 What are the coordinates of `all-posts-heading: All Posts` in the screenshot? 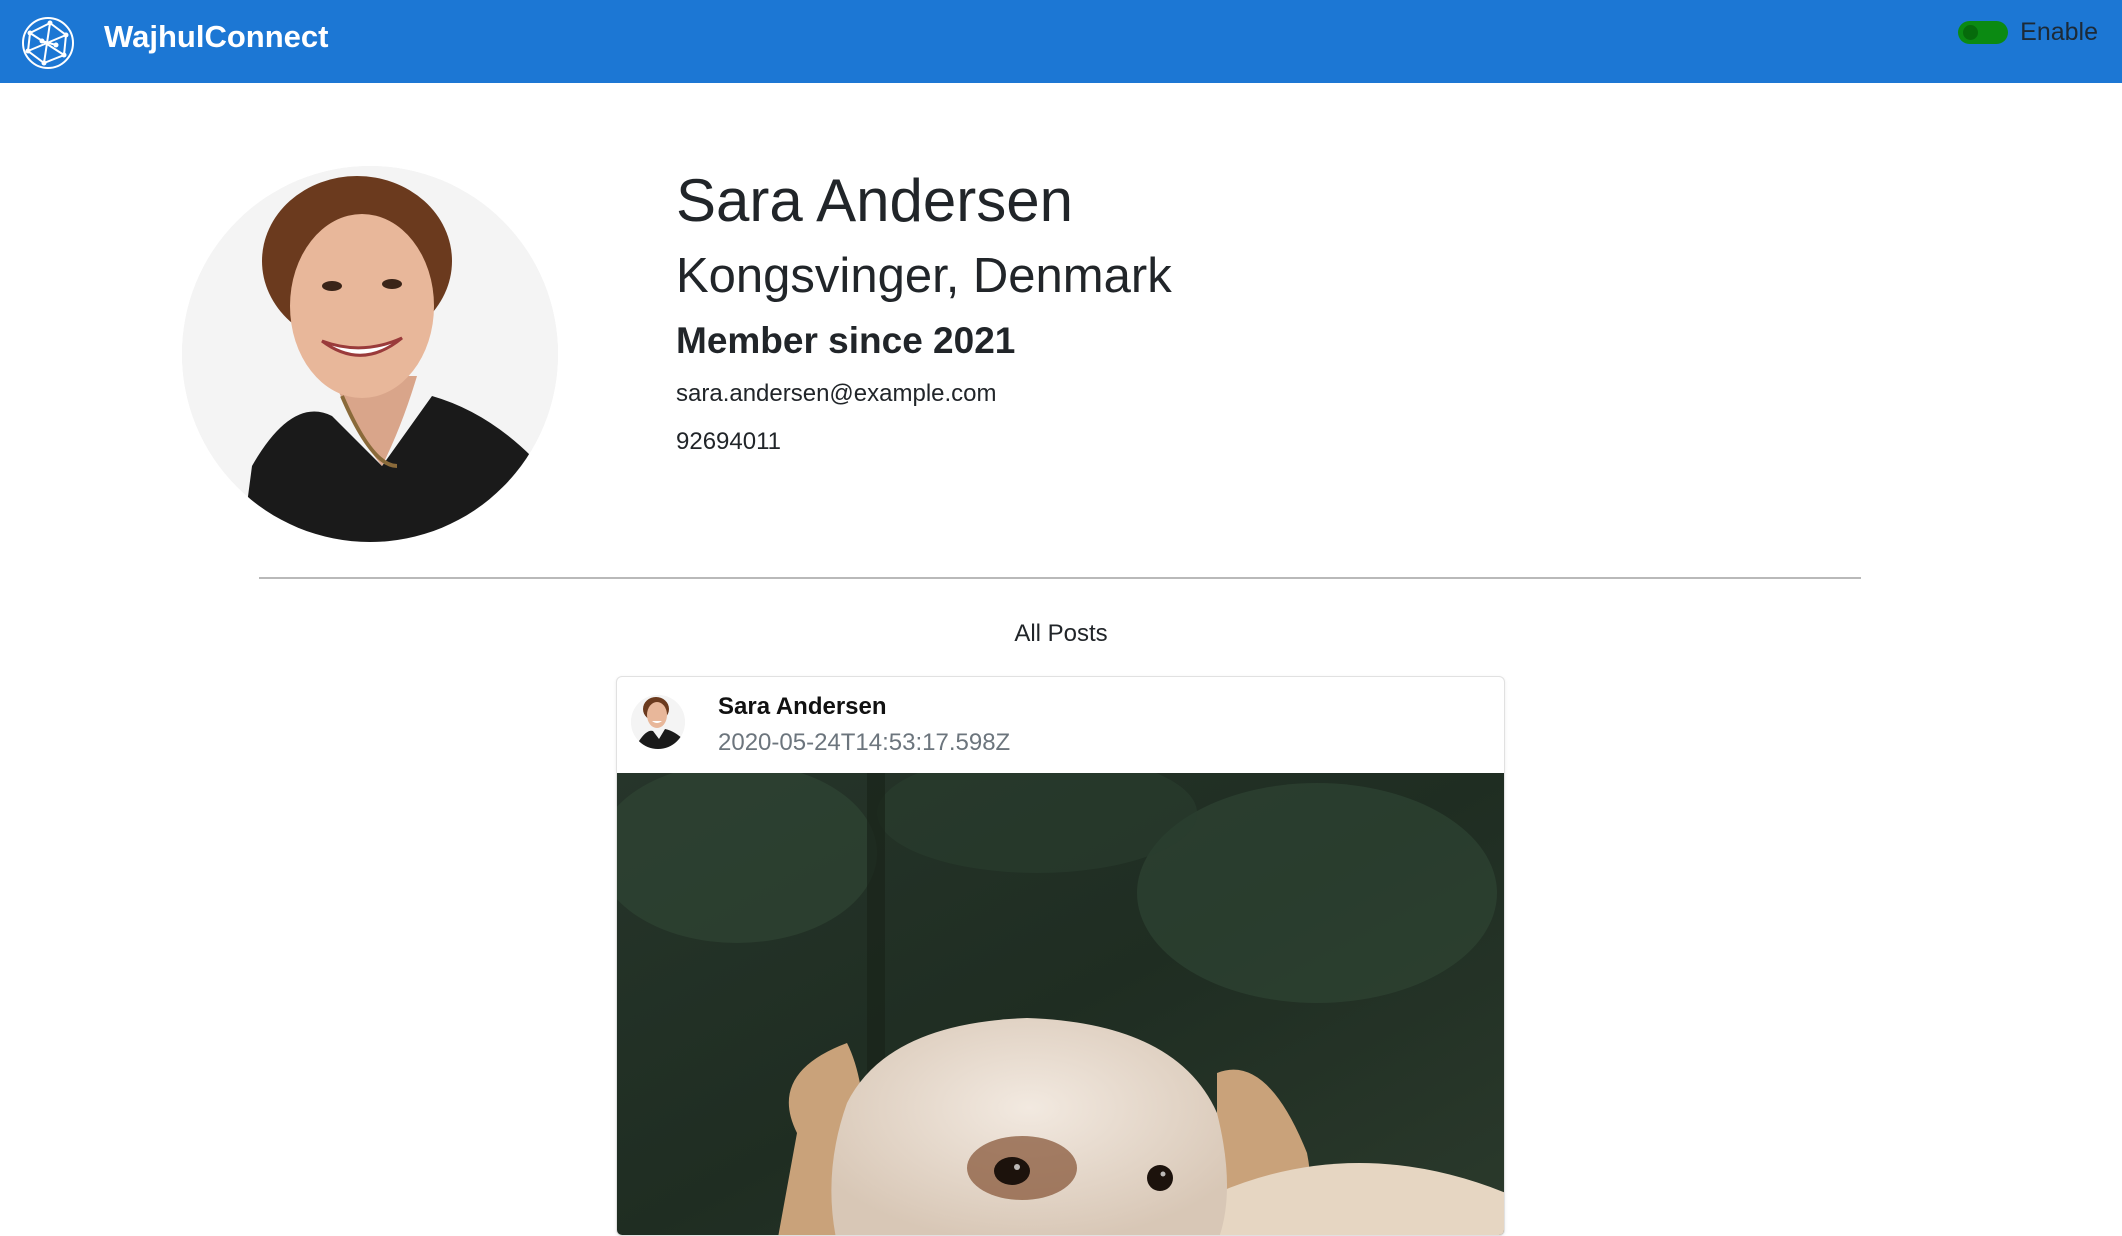 It's located at (1061, 633).